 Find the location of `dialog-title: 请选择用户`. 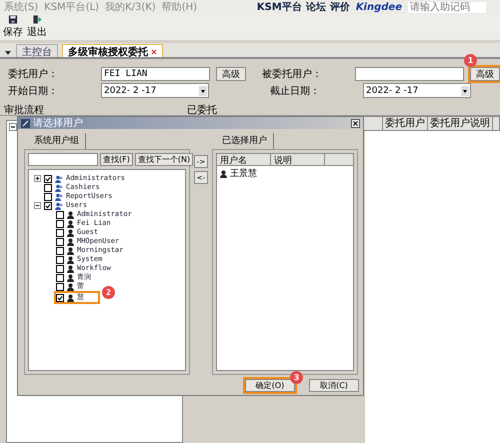

dialog-title: 请选择用户 is located at coordinates (58, 123).